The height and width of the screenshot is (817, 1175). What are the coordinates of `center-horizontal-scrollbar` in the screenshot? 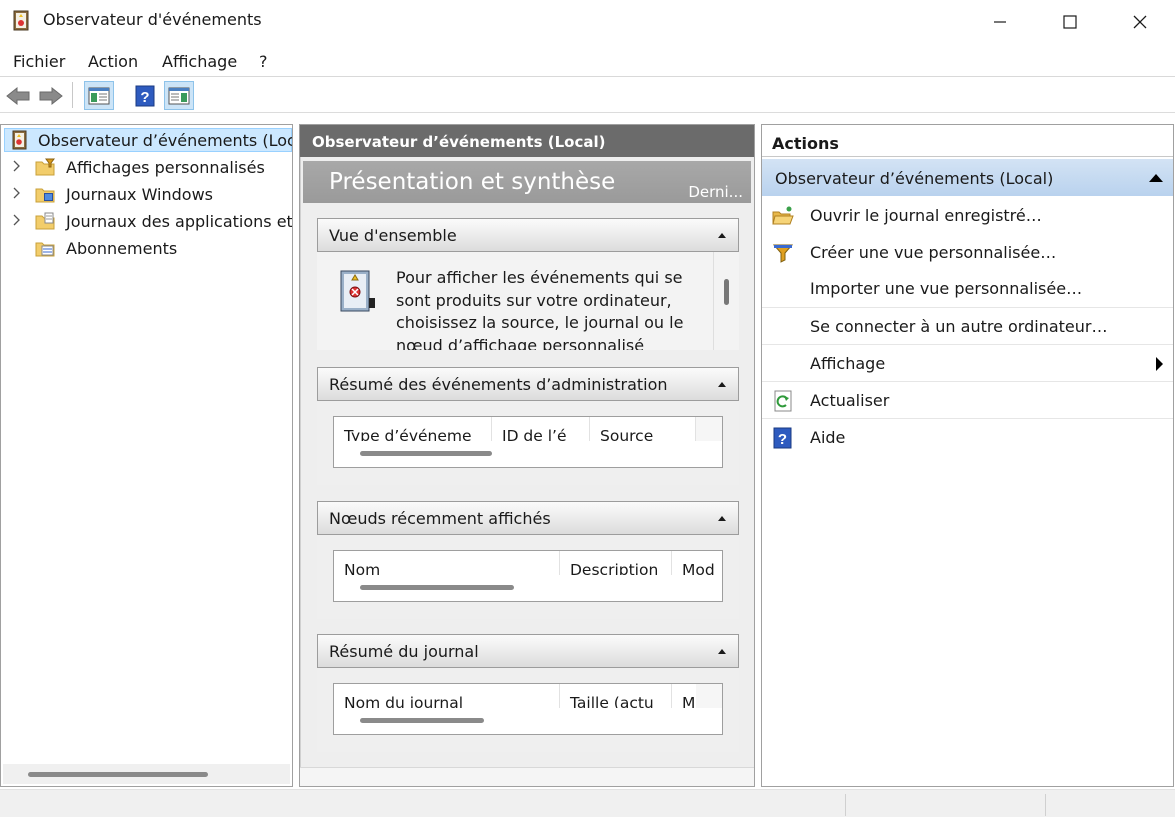 It's located at (527, 776).